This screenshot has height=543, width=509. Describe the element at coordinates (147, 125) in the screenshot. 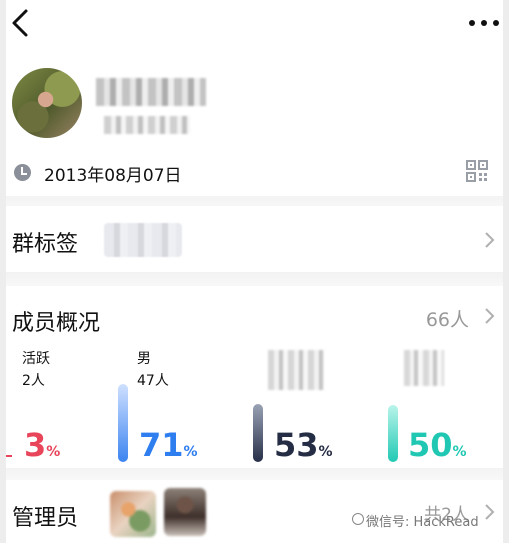

I see `group-id-blurred` at that location.